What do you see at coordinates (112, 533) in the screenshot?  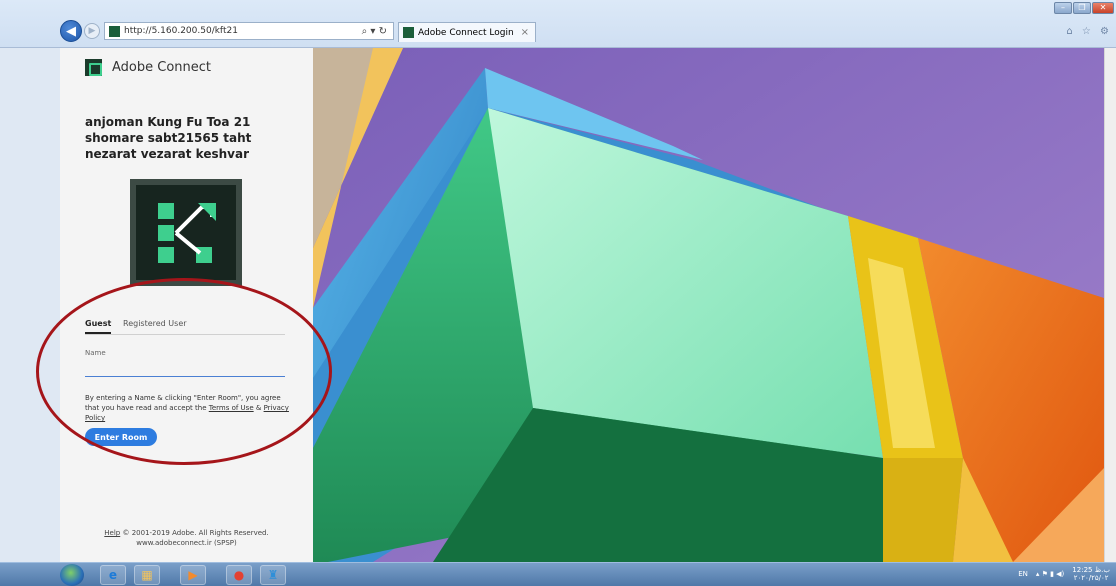 I see `help-link: Help` at bounding box center [112, 533].